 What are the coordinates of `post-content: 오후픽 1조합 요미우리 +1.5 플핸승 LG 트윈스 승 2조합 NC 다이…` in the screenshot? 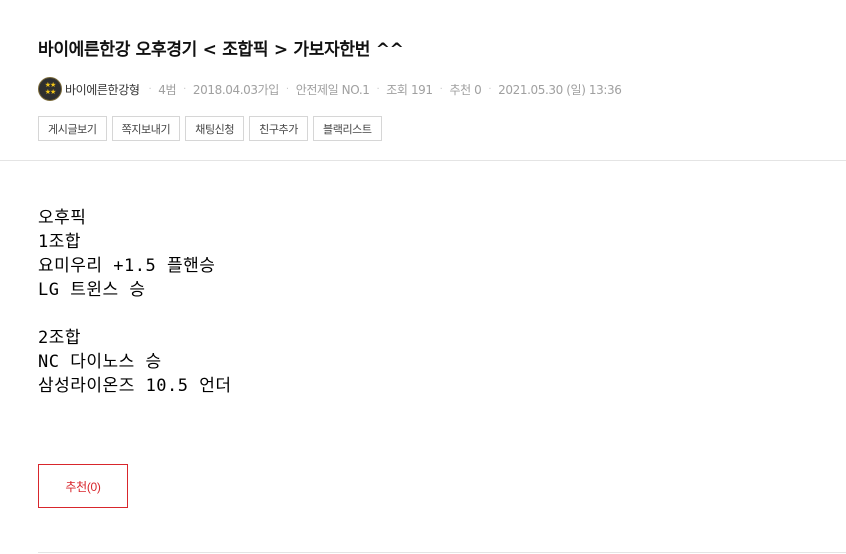 It's located at (135, 302).